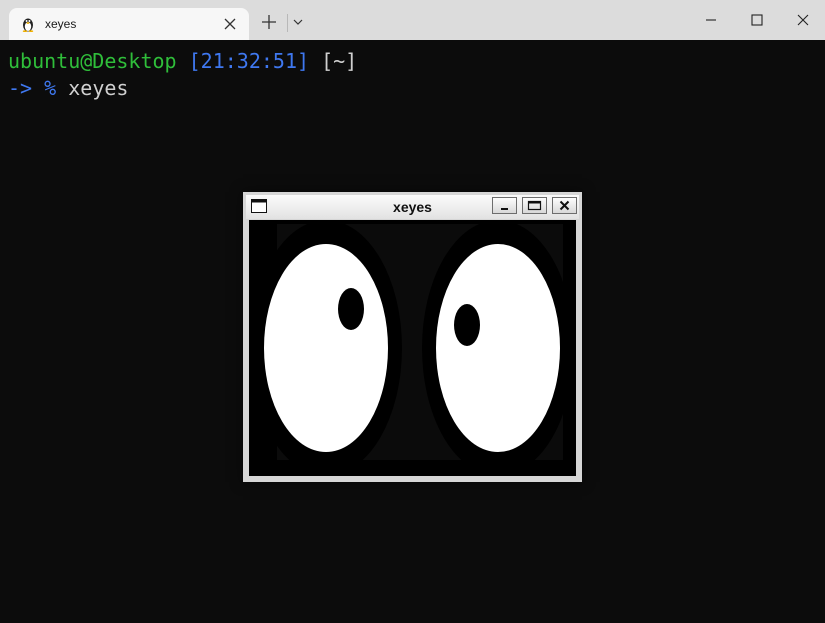 The image size is (825, 623). What do you see at coordinates (412, 20) in the screenshot?
I see `terminal-title-bar: xeyes` at bounding box center [412, 20].